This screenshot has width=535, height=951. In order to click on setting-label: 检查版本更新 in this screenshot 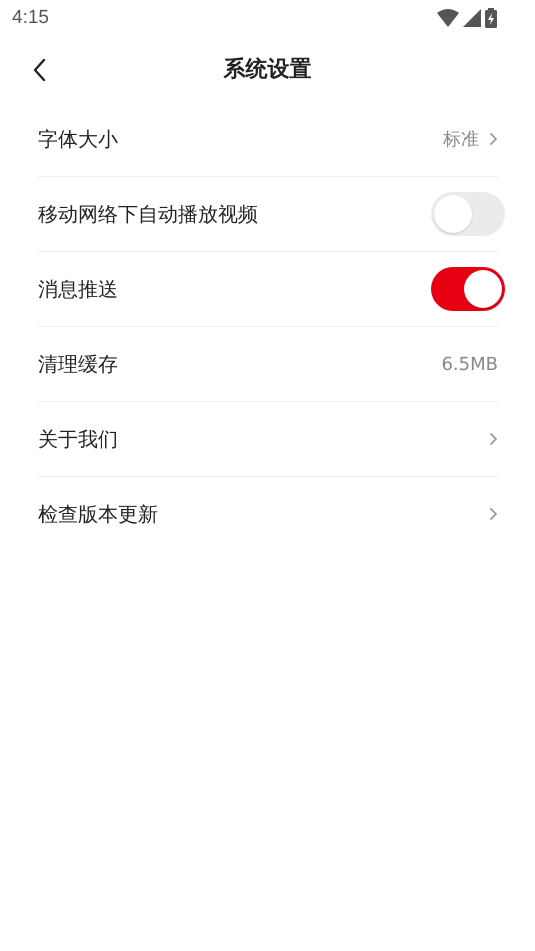, I will do `click(98, 514)`.